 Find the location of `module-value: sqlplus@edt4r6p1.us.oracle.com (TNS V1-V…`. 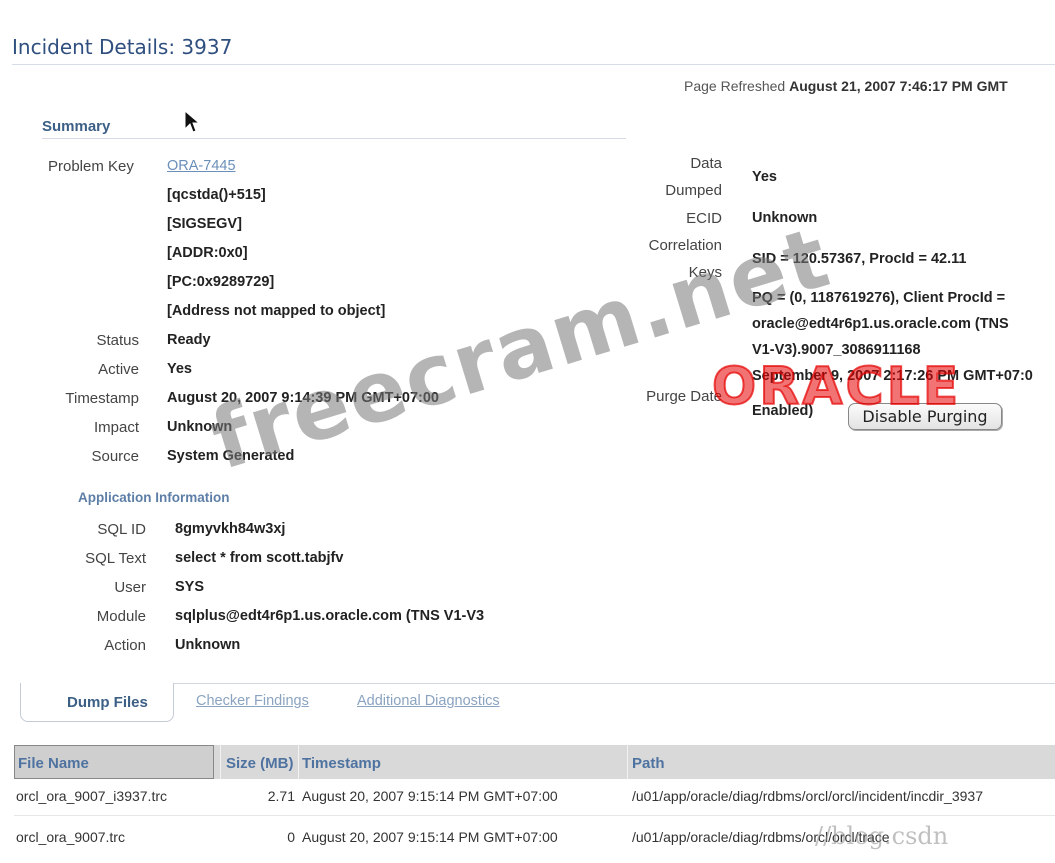

module-value: sqlplus@edt4r6p1.us.oracle.com (TNS V1-V… is located at coordinates (330, 616).